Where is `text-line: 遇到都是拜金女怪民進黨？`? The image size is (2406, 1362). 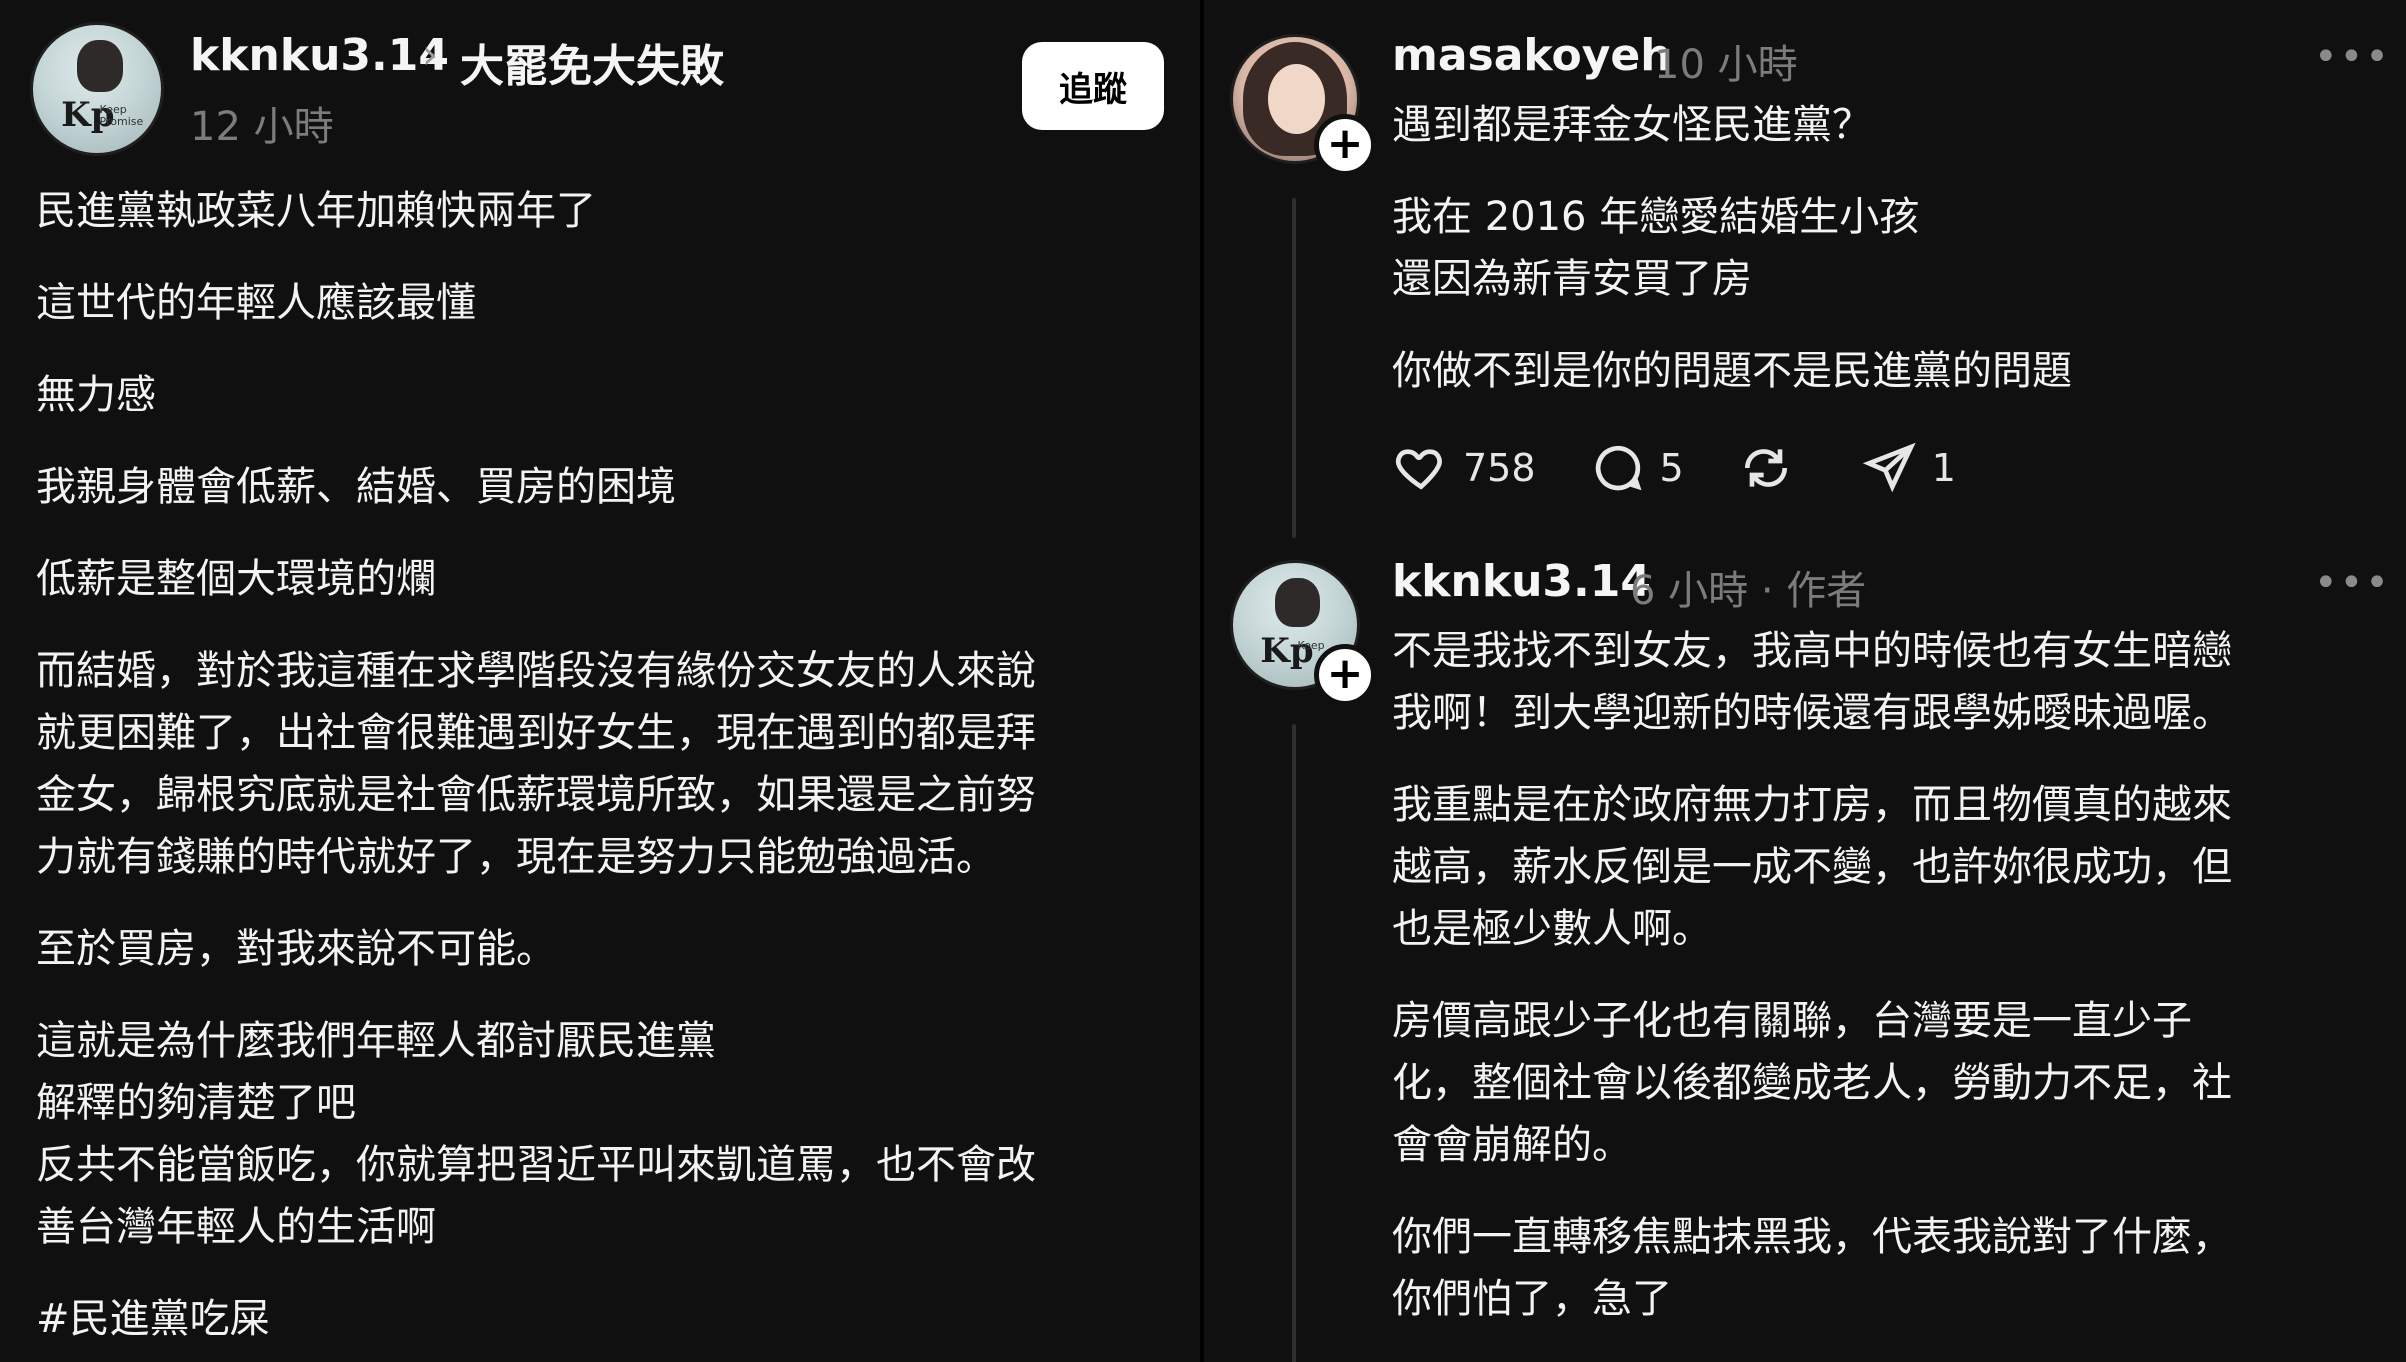
text-line: 遇到都是拜金女怪民進黨？ is located at coordinates (1632, 125).